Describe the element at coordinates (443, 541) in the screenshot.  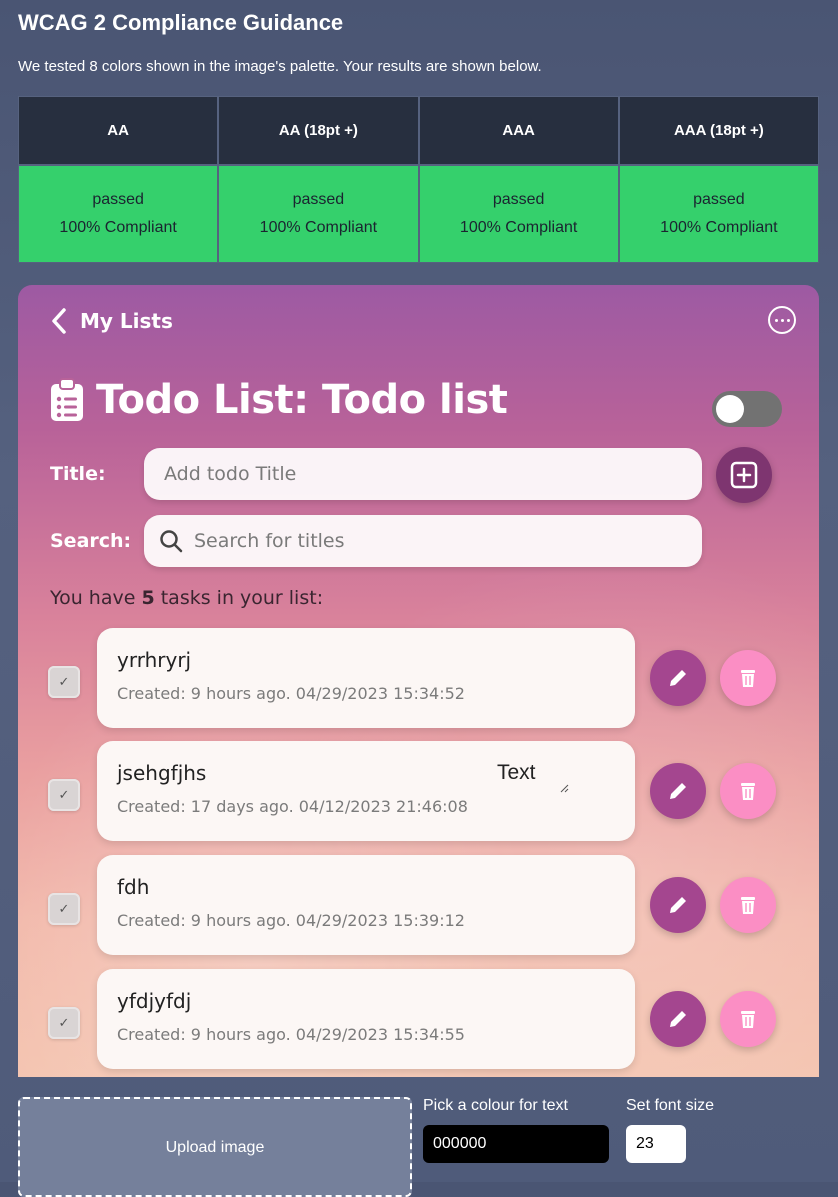
I see `search-input` at that location.